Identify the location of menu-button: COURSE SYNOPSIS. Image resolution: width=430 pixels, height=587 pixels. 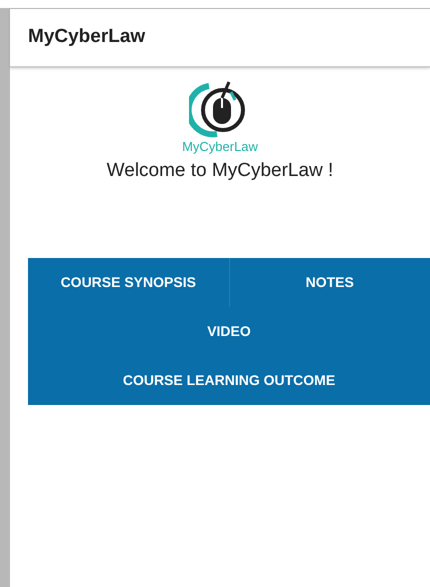
(128, 282).